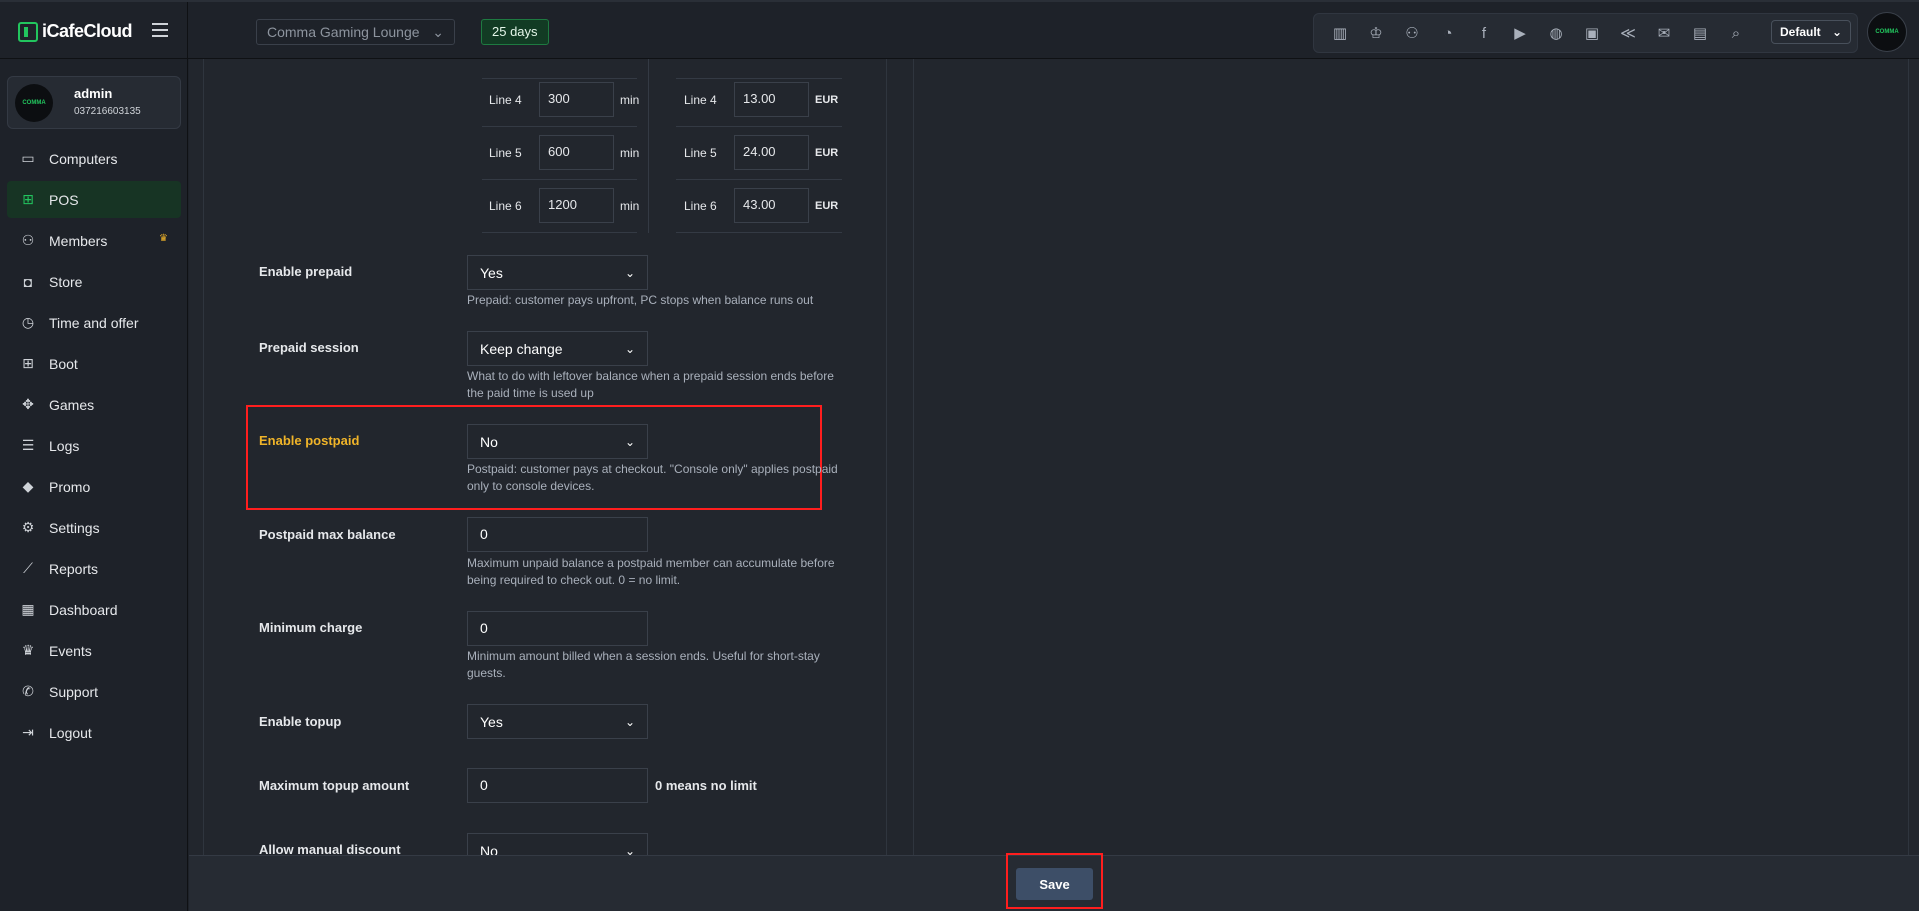  I want to click on account-avatar: COMMA, so click(1887, 32).